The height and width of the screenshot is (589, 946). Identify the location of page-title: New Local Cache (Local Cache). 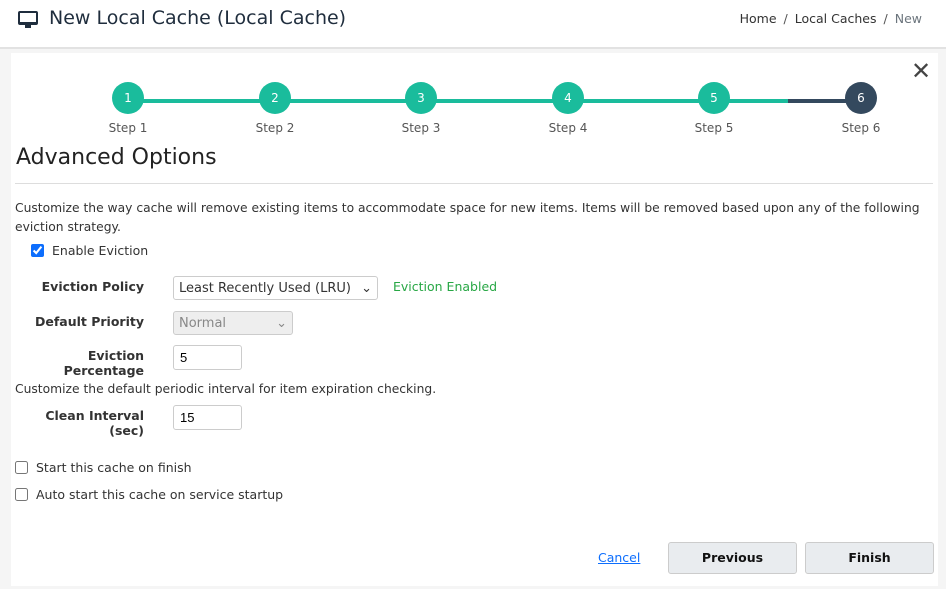
(198, 18).